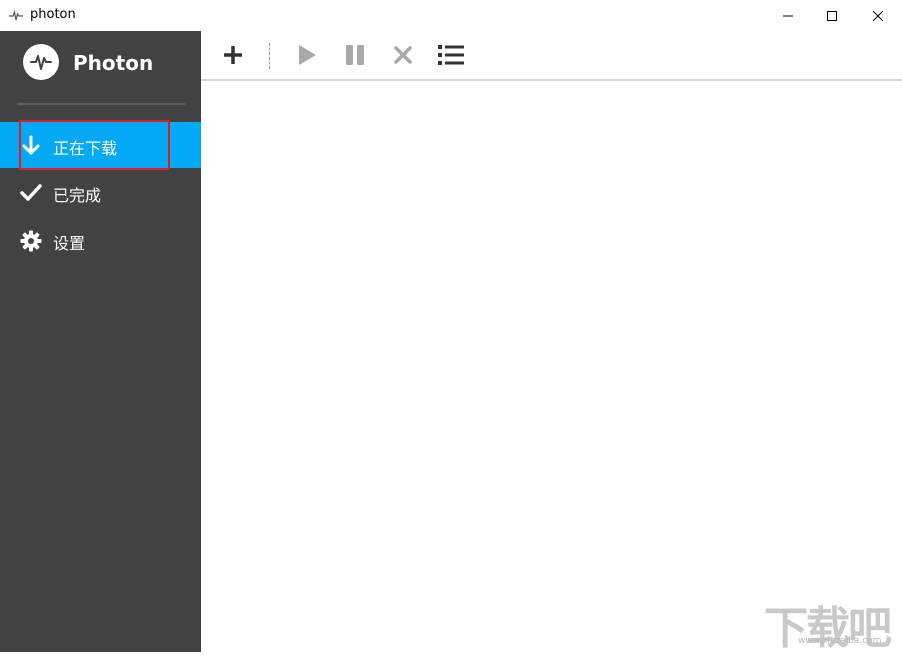 The height and width of the screenshot is (656, 902). I want to click on minimize-button, so click(788, 15).